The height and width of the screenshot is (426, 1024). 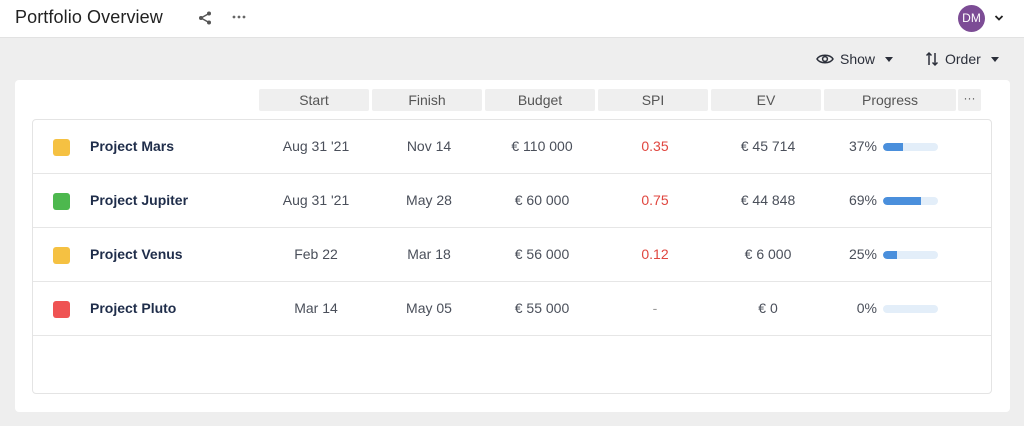 I want to click on budget-value: € 56 000, so click(x=542, y=254).